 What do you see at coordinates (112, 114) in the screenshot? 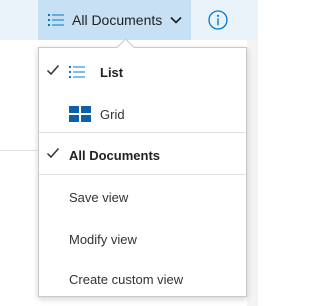
I see `menu-item-label: Grid` at bounding box center [112, 114].